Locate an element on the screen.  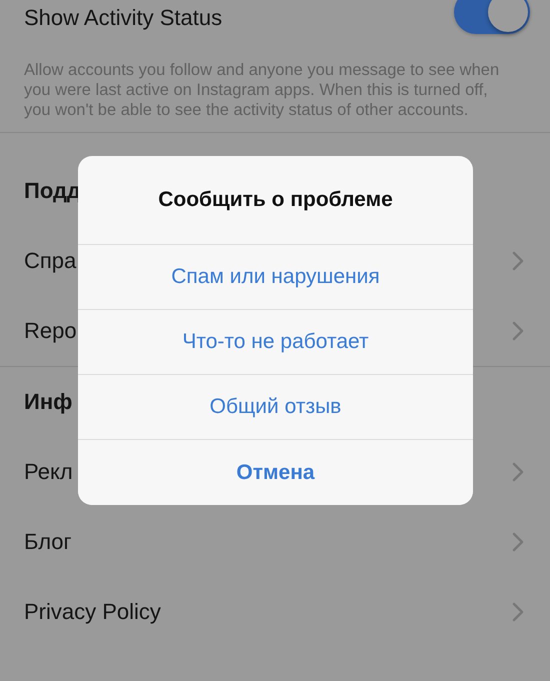
menu-item: Рекл is located at coordinates (48, 472).